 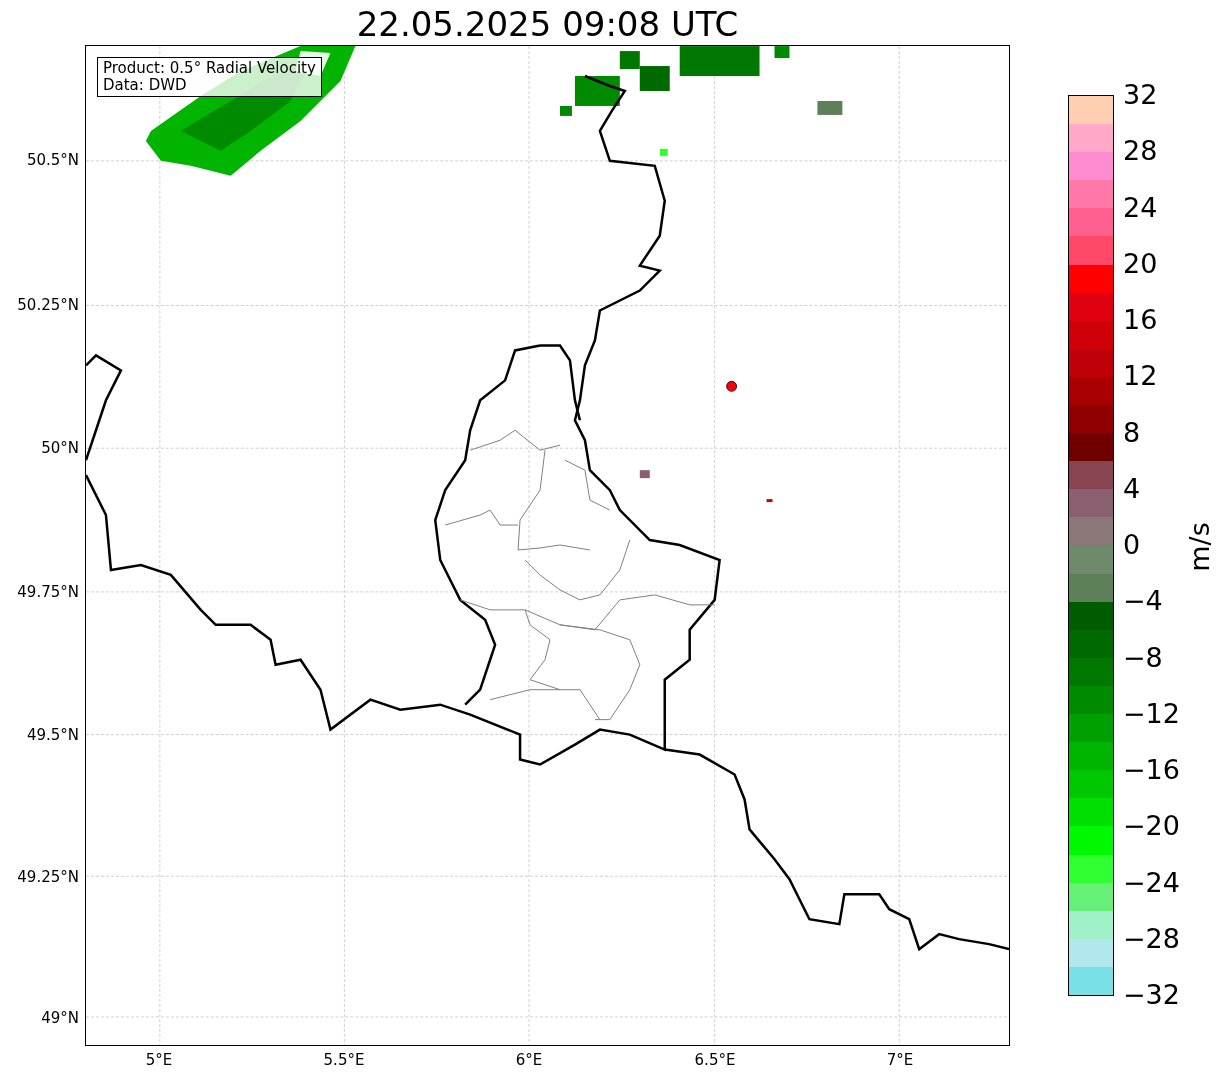 I want to click on colorbar-tick-label: −12, so click(x=1151, y=713).